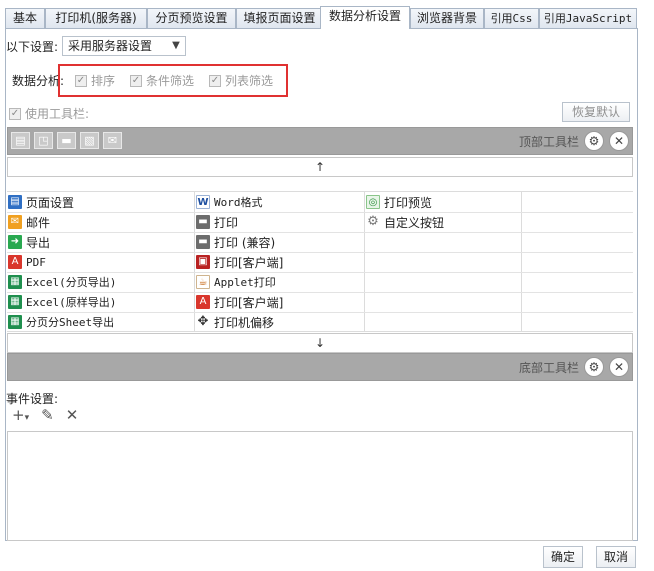  Describe the element at coordinates (239, 302) in the screenshot. I see `list-item-print-client-pdf: A 打印[客户端]` at that location.